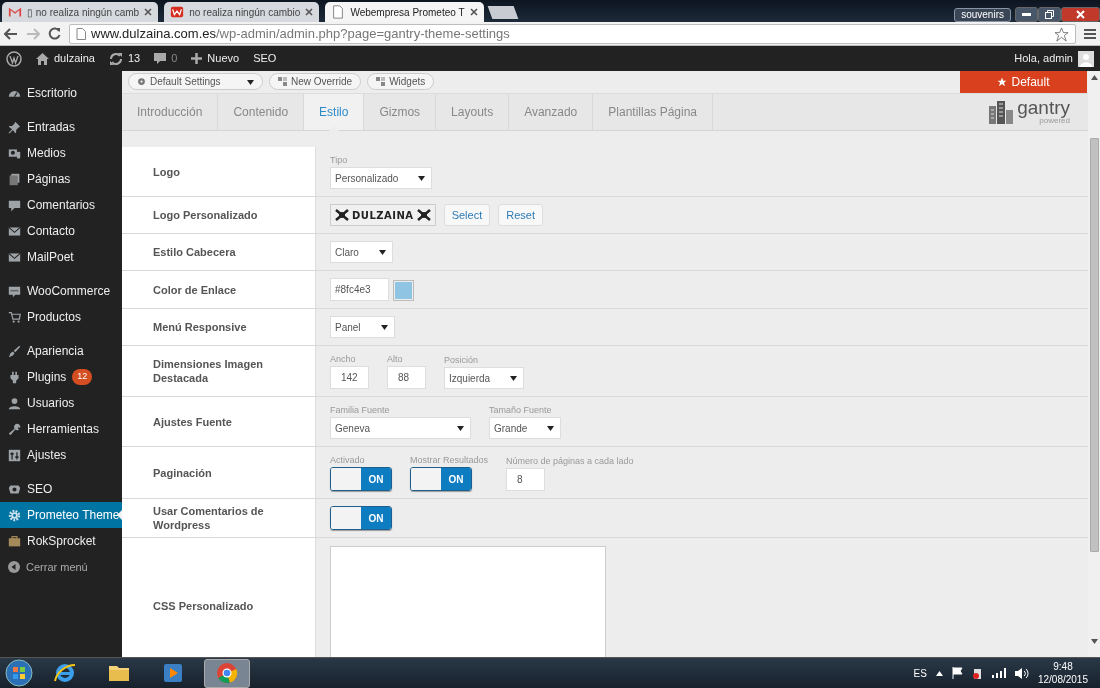 This screenshot has width=1100, height=688. Describe the element at coordinates (484, 378) in the screenshot. I see `dropdown: Izquierda` at that location.